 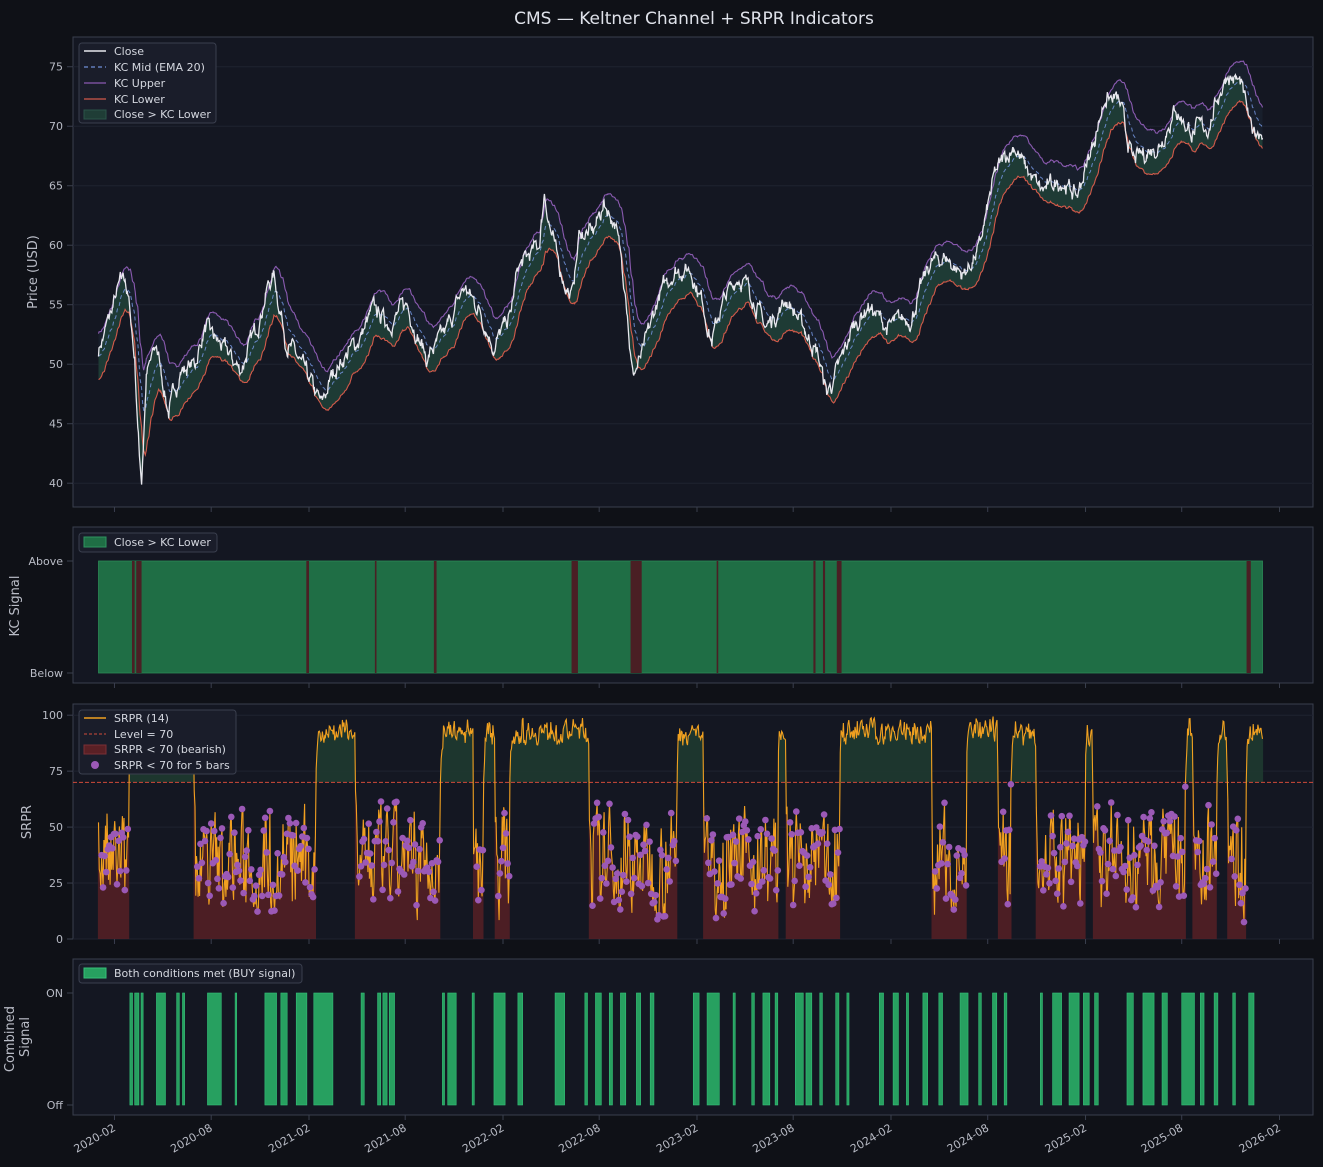 What do you see at coordinates (95, 973) in the screenshot?
I see `combined-legend-swatch` at bounding box center [95, 973].